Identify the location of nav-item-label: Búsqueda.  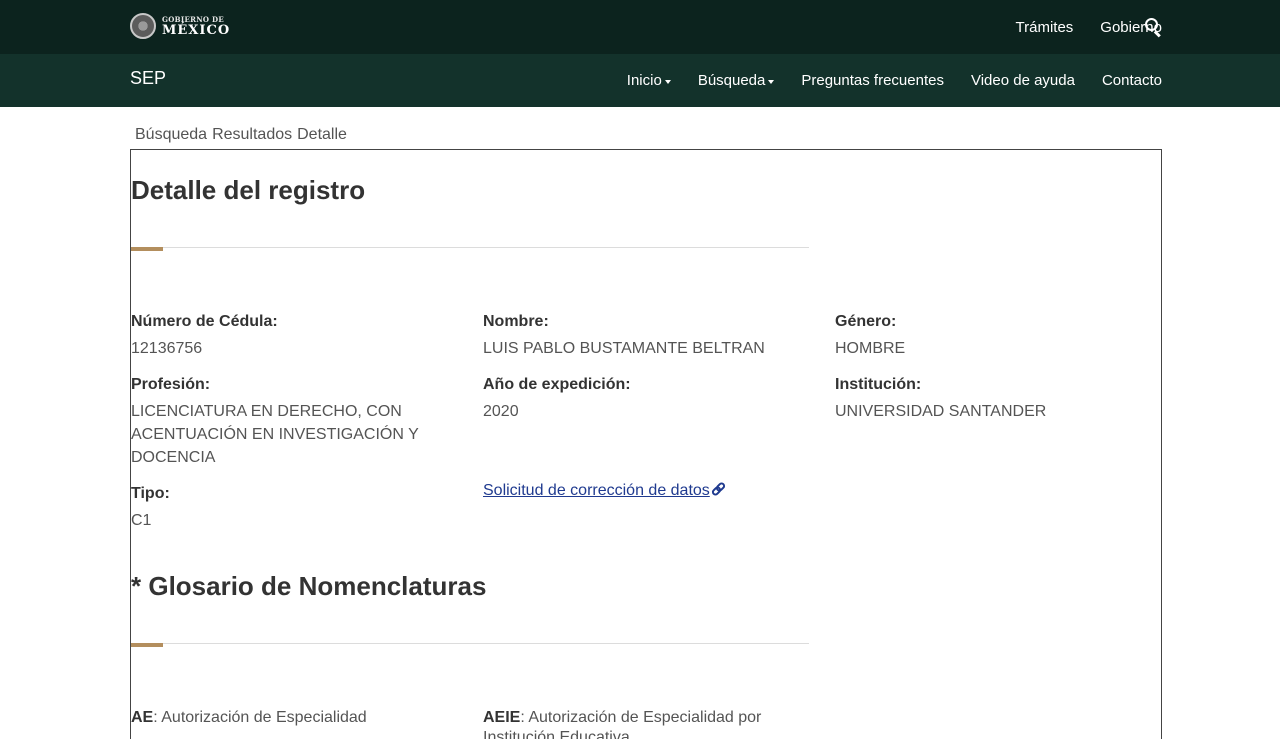
(731, 80).